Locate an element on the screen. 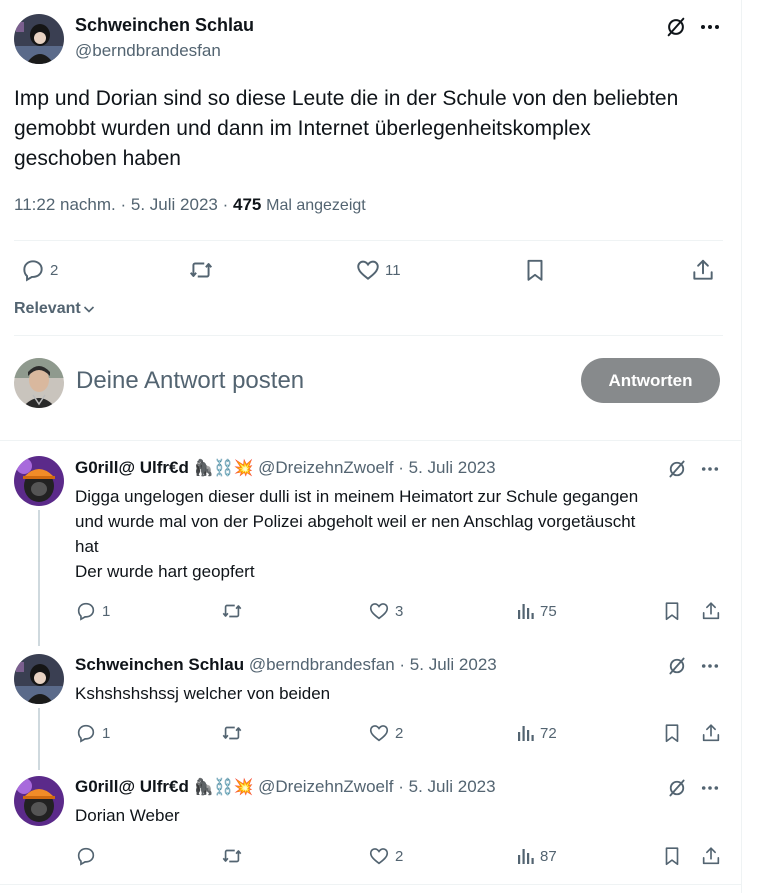  view-count: 72 is located at coordinates (548, 733).